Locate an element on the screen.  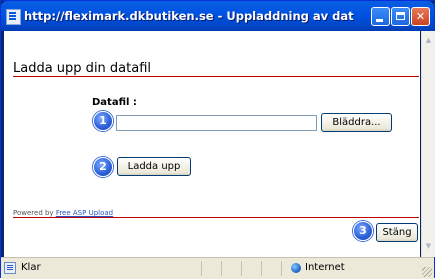
maximize-icon is located at coordinates (400, 16).